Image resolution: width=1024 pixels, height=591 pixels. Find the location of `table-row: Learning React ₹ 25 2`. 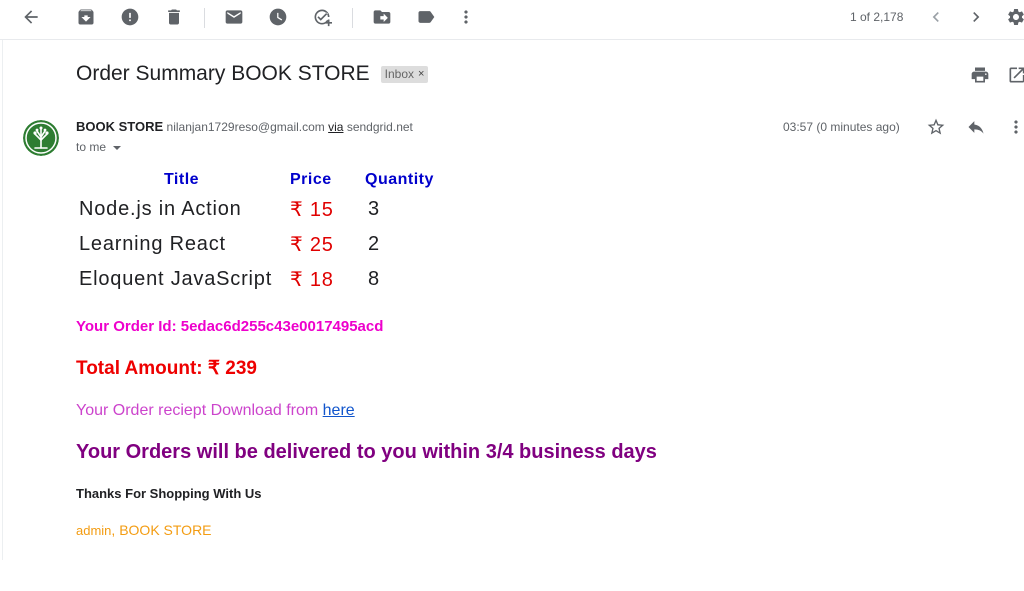

table-row: Learning React ₹ 25 2 is located at coordinates (255, 244).